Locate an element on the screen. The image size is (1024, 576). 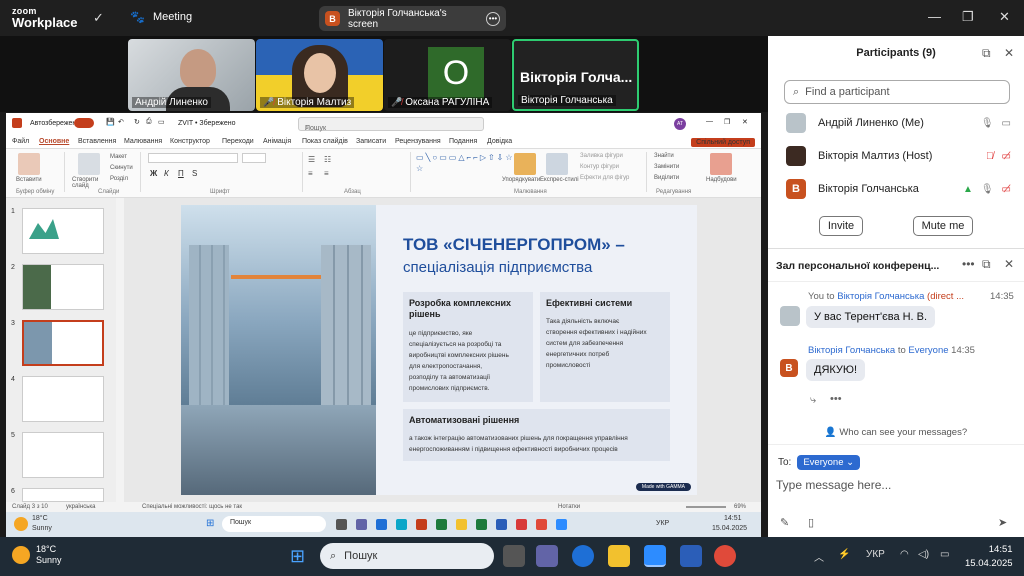
align-center-icon: ≡ is located at coordinates (326, 173).